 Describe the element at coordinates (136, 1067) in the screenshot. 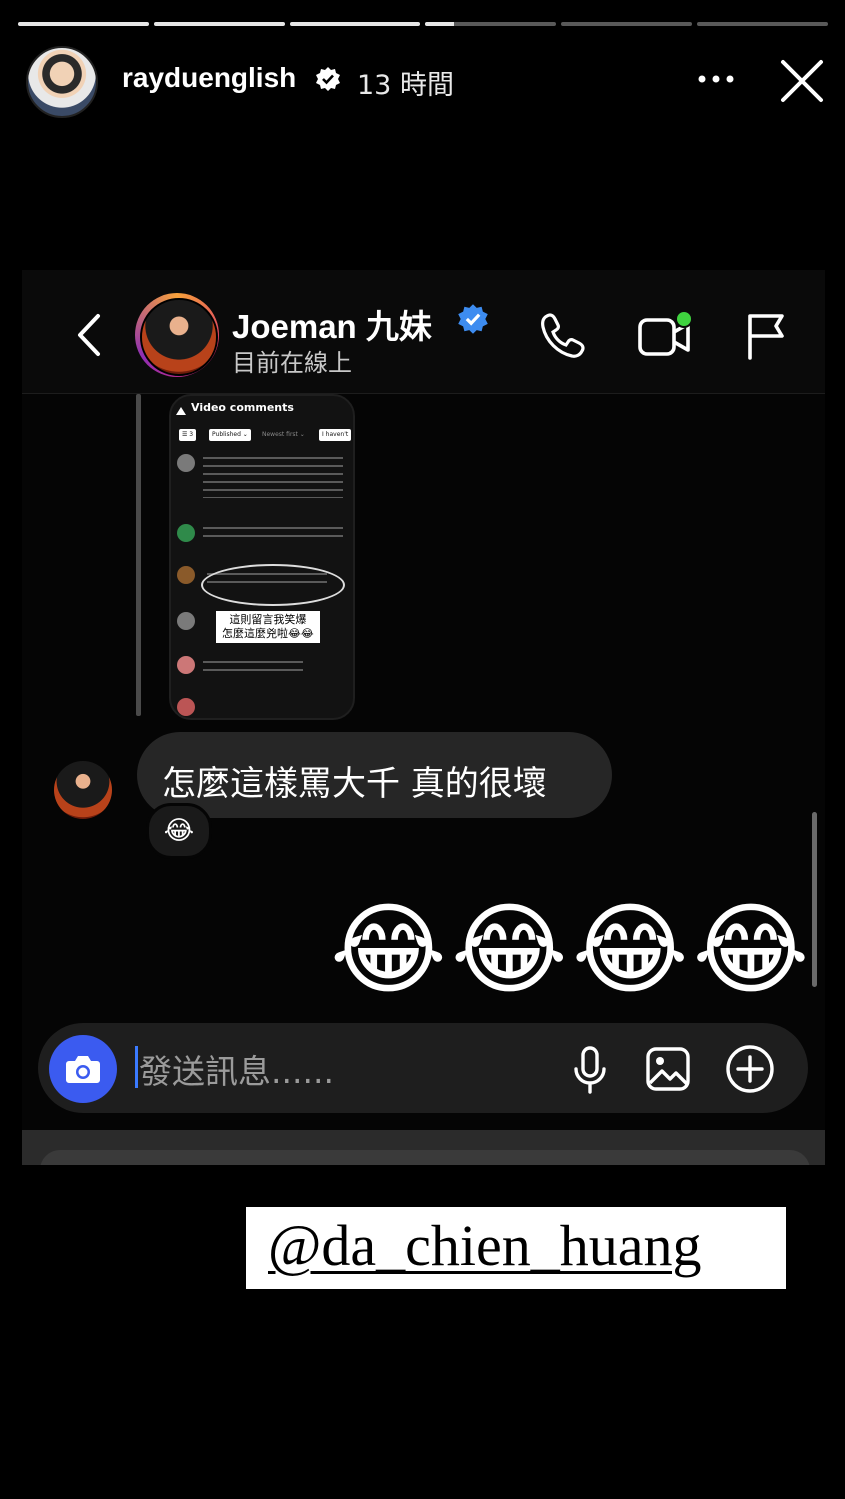

I see `text-cursor` at that location.